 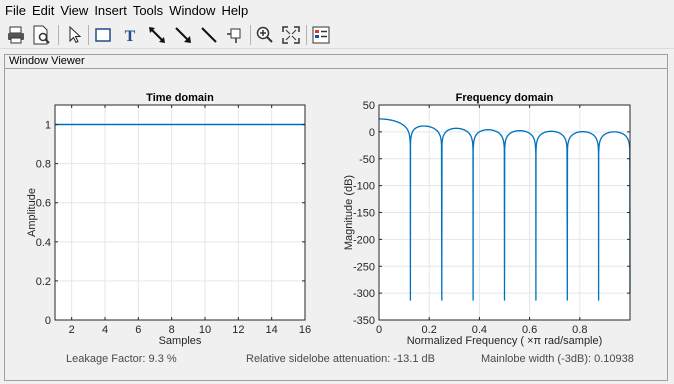 What do you see at coordinates (340, 359) in the screenshot?
I see `sidelobe-attenuation-text: Relative sidelobe attenuation: -13.1 dB` at bounding box center [340, 359].